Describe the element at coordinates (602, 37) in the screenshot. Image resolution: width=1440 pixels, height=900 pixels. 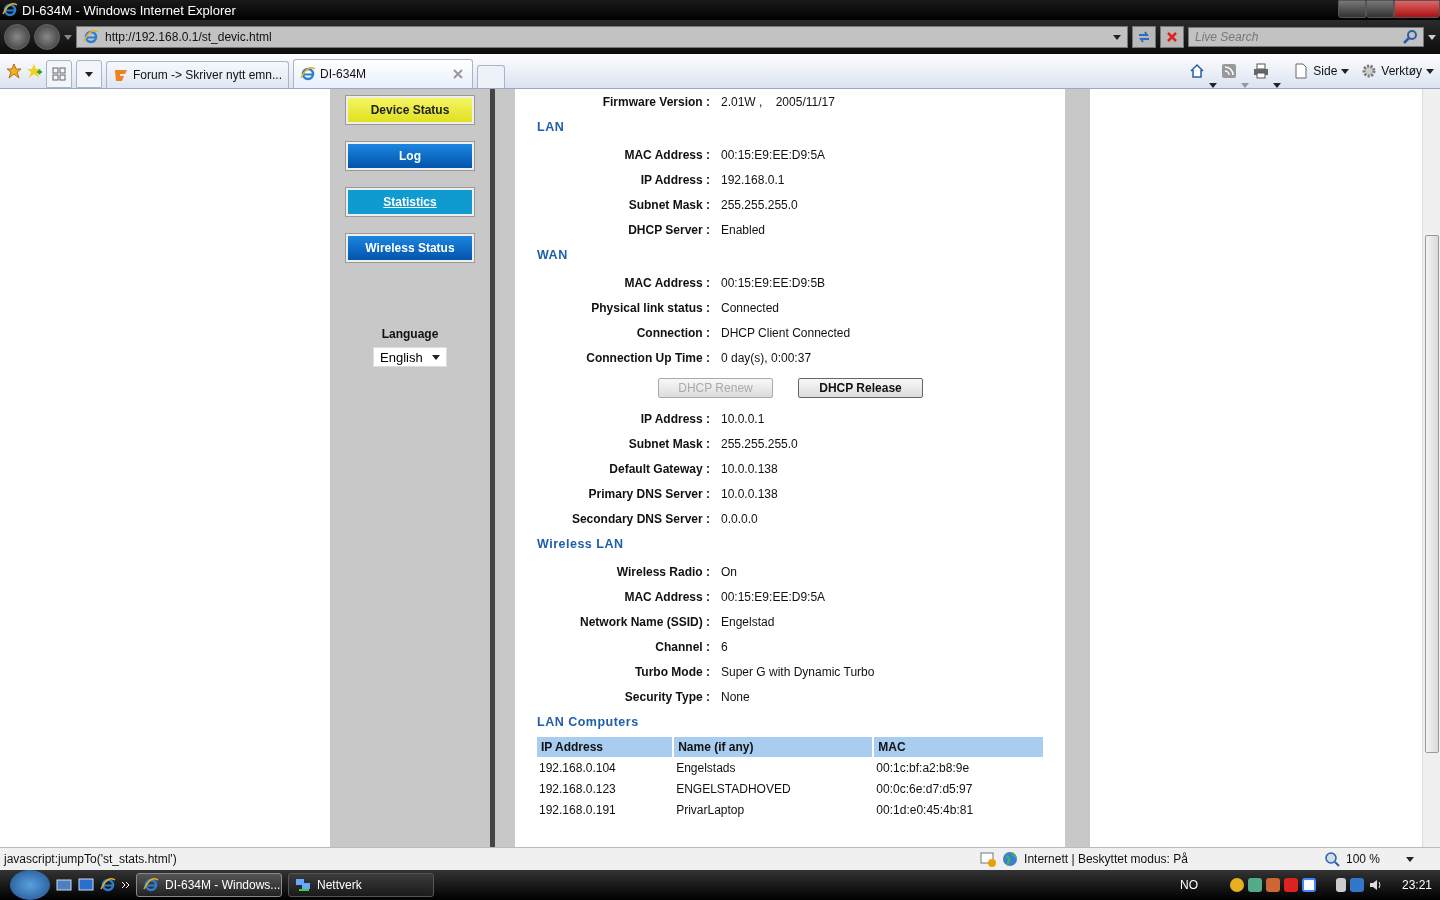
I see `address-field: http://192.168.0.1/st_devic.html` at that location.